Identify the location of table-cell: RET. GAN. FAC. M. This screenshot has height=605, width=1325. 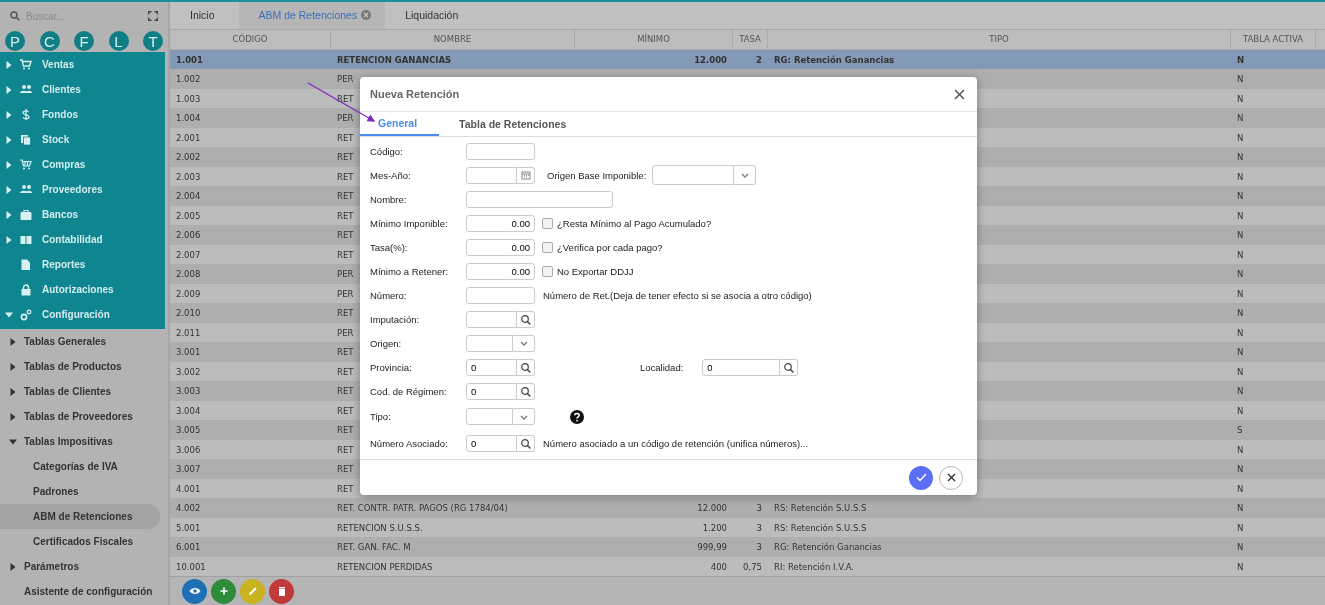
(374, 547).